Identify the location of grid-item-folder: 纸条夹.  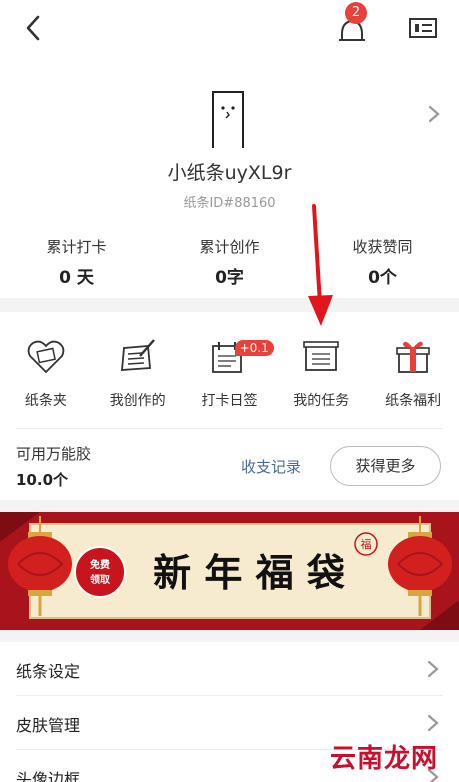
(46, 375).